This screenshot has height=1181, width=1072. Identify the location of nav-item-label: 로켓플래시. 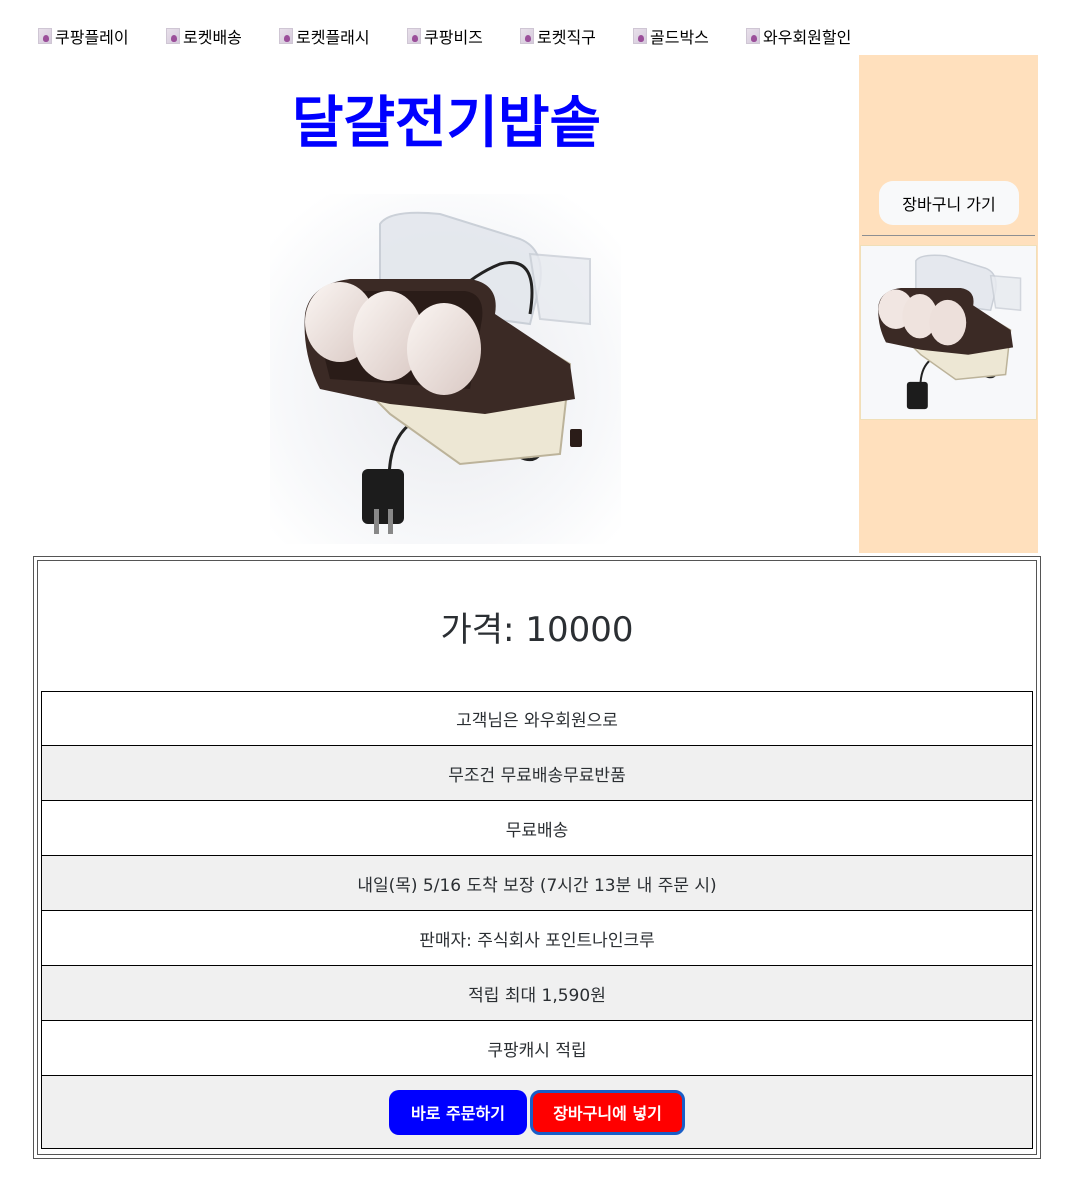
(333, 37).